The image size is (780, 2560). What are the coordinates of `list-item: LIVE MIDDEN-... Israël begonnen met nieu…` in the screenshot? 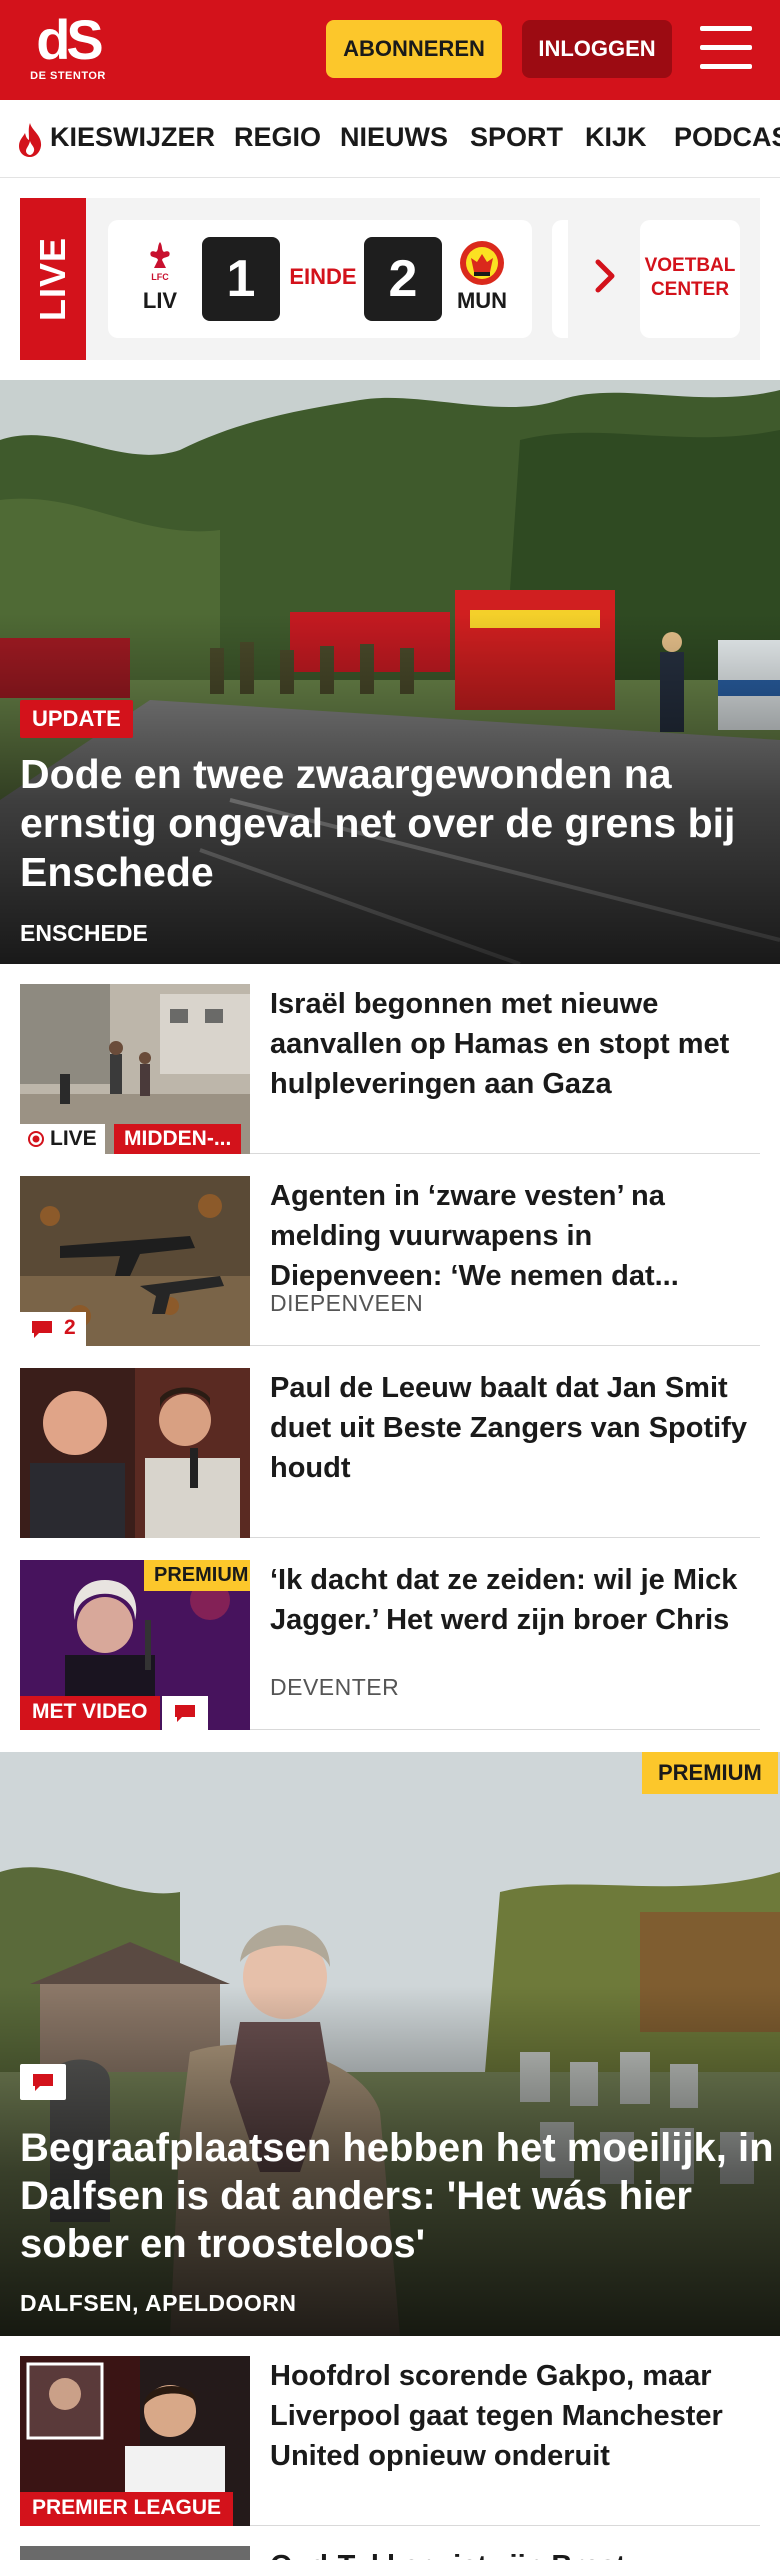 It's located at (390, 1059).